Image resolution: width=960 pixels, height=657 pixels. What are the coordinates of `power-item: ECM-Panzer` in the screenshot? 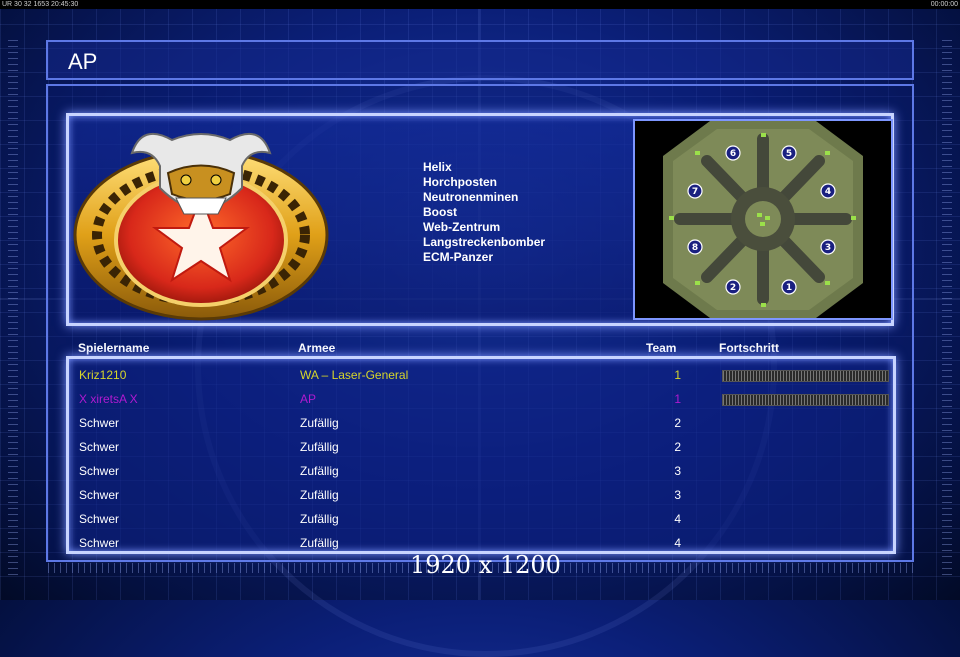 It's located at (458, 257).